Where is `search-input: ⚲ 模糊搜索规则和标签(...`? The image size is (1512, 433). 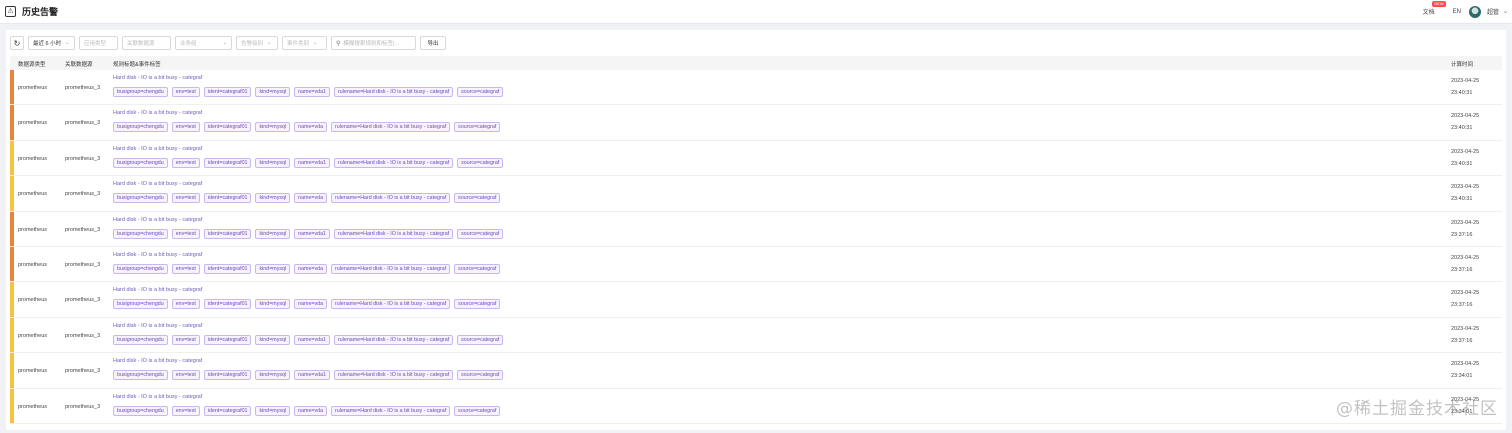
search-input: ⚲ 模糊搜索规则和标签(... is located at coordinates (373, 43).